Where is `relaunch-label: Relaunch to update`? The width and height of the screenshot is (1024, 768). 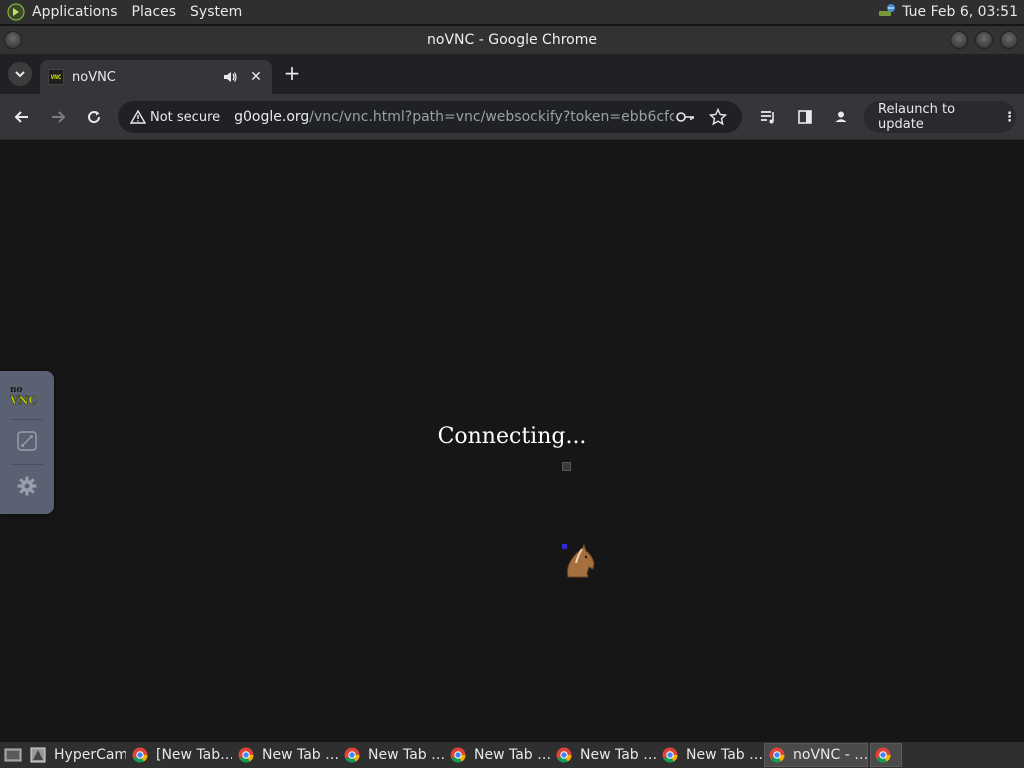 relaunch-label: Relaunch to update is located at coordinates (917, 117).